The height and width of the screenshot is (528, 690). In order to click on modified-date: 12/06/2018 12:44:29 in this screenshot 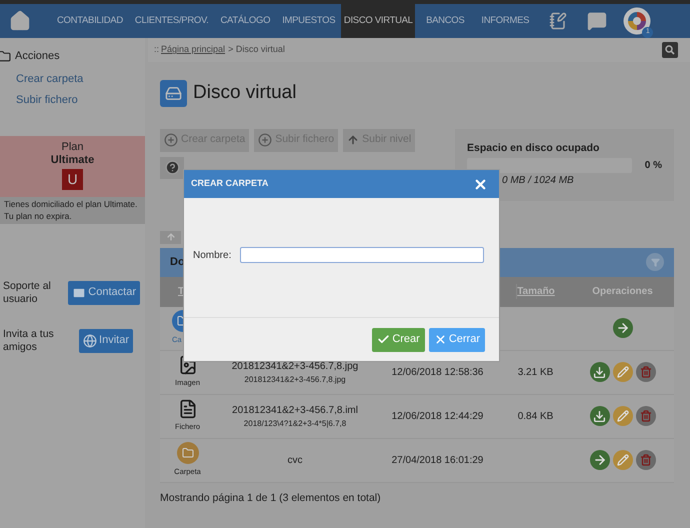, I will do `click(438, 417)`.